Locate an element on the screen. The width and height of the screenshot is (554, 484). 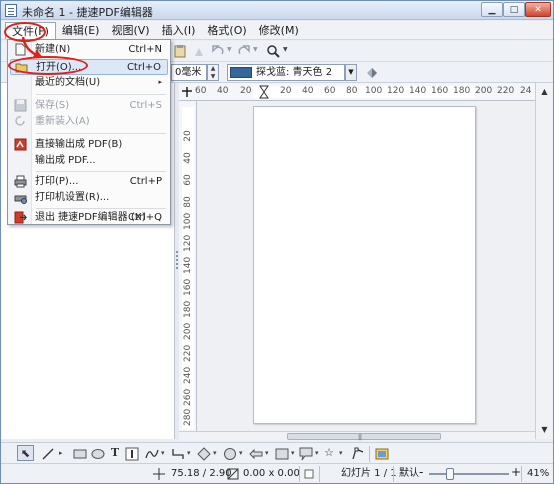
tab-stop-icon is located at coordinates (187, 92).